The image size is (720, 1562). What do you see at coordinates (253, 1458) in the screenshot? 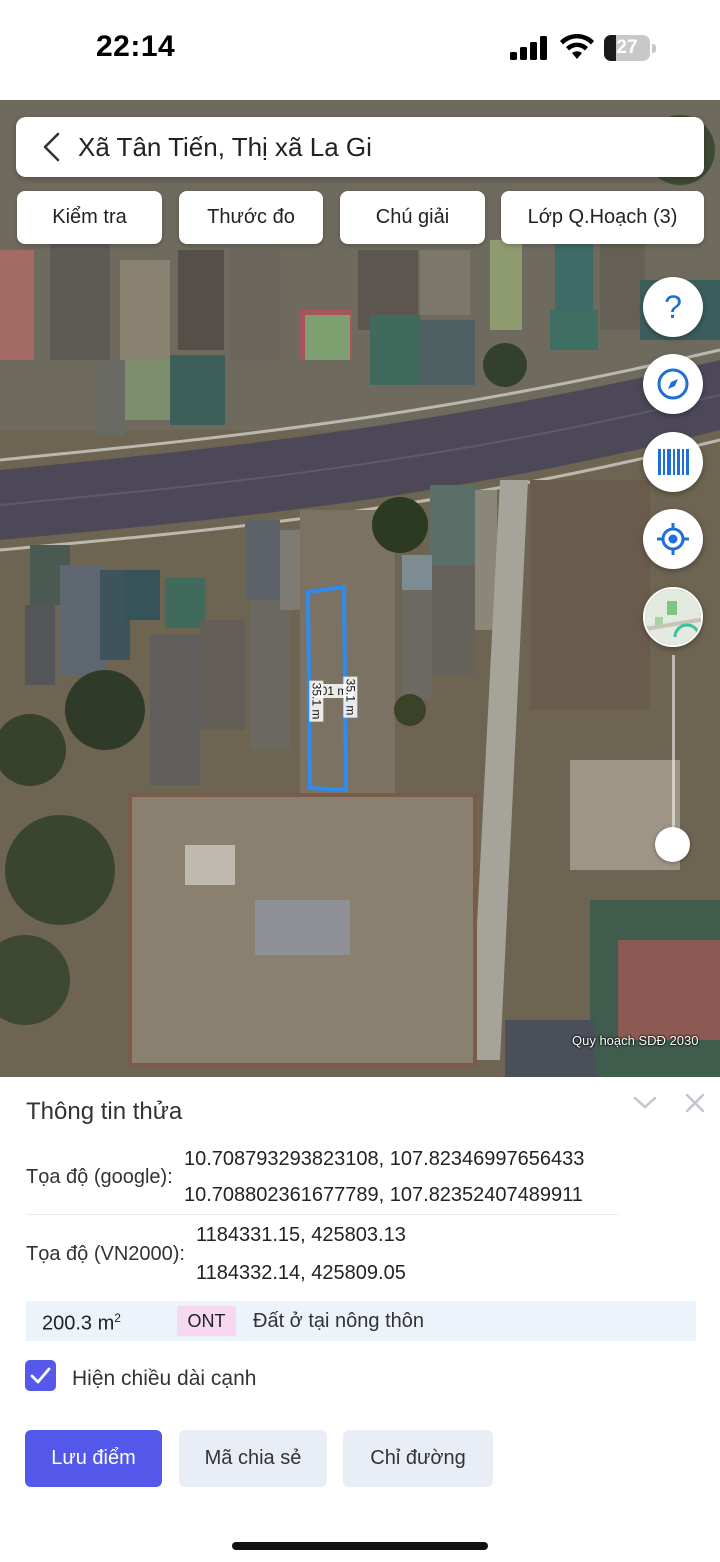
I see `share-code-button: Mã chia sẻ` at bounding box center [253, 1458].